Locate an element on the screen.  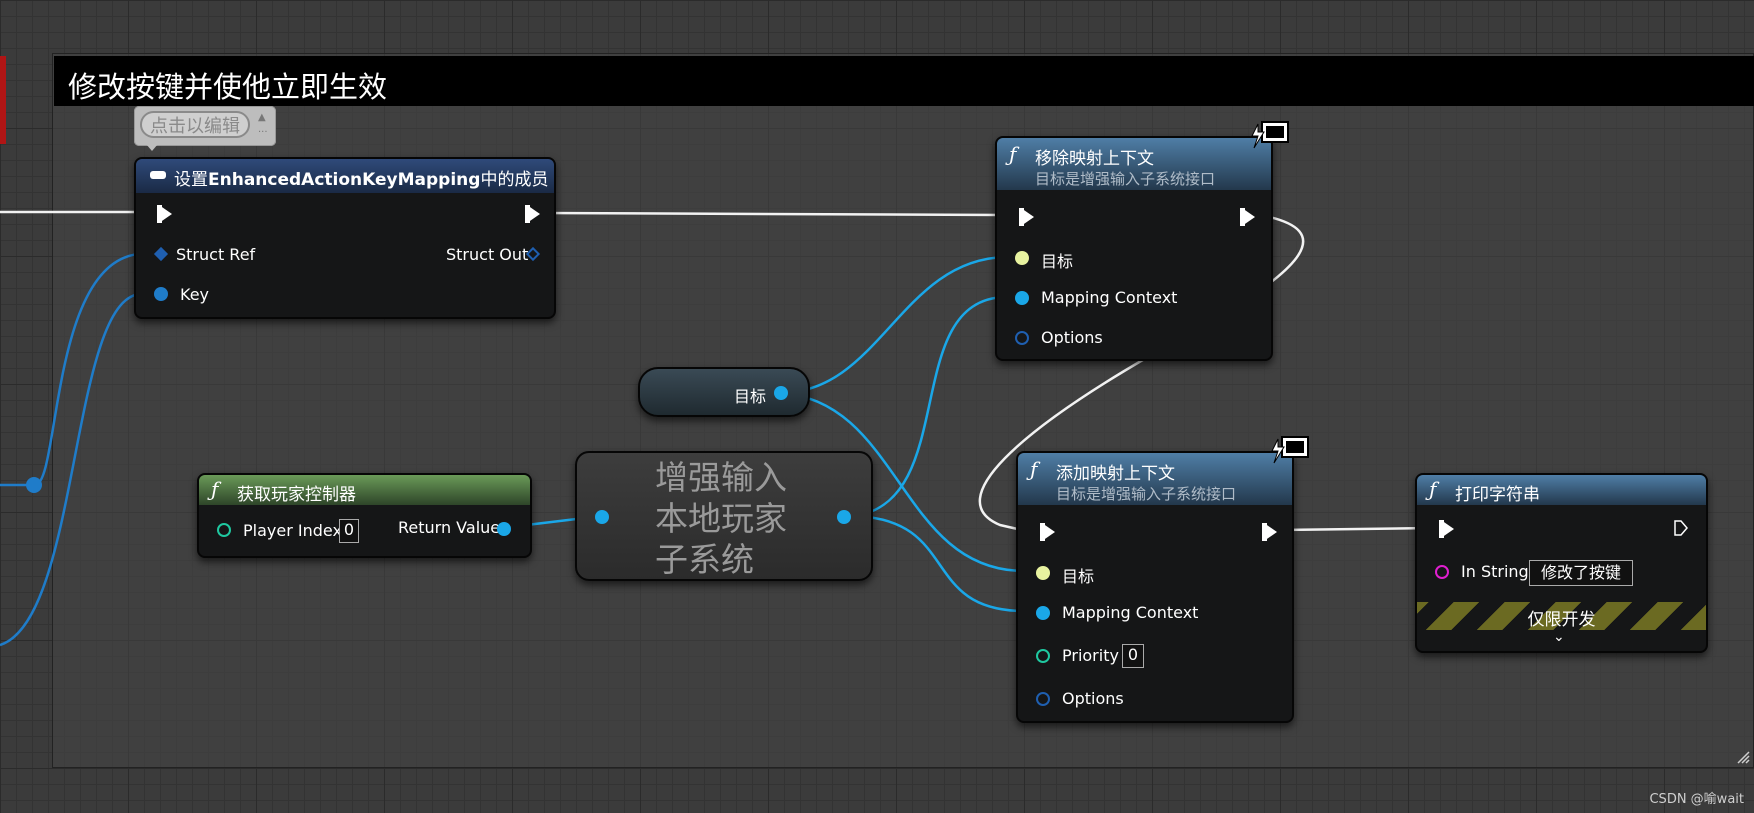
bubble-tail is located at coordinates (152, 147).